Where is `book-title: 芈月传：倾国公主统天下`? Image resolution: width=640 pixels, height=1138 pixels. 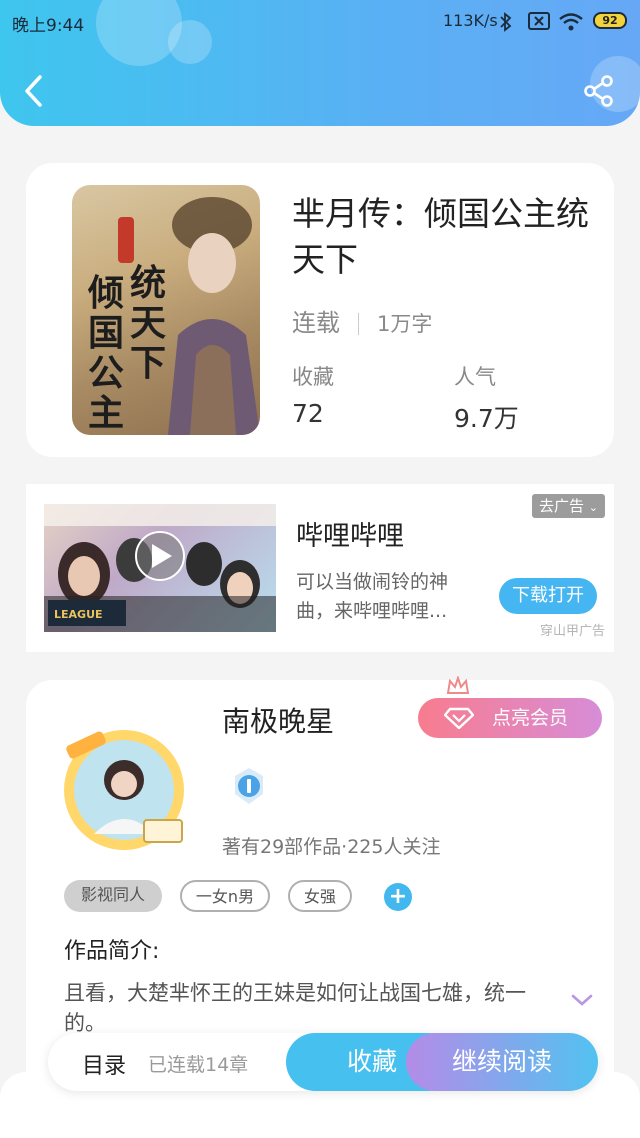 book-title: 芈月传：倾国公主统天下 is located at coordinates (440, 236).